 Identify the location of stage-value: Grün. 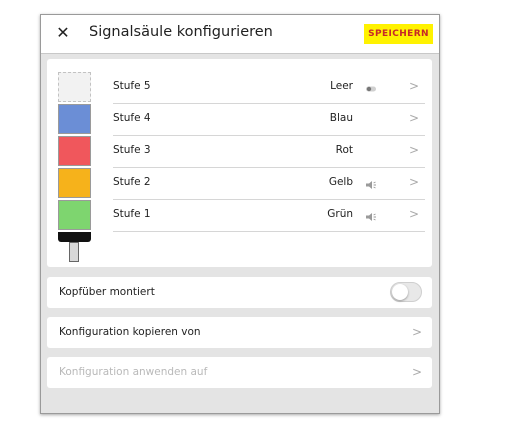
(340, 214).